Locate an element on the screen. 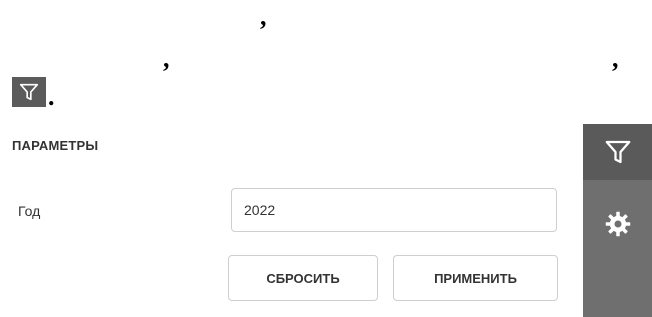 The image size is (652, 317). rail-settings-button is located at coordinates (617, 224).